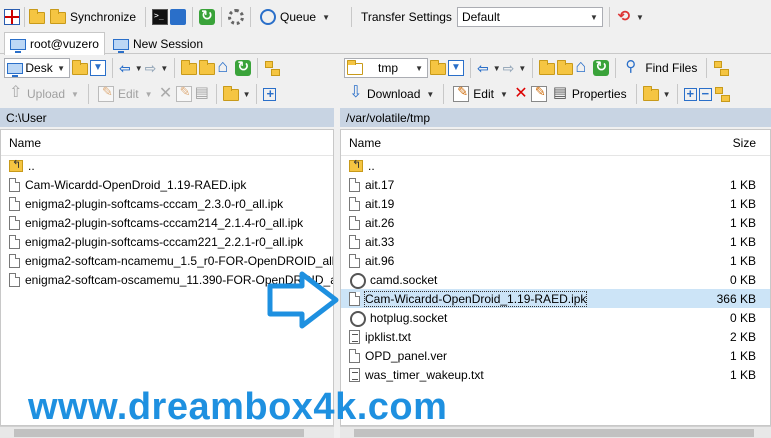 This screenshot has width=771, height=438. I want to click on list-item: ipklist.txt 2 KB, so click(555, 336).